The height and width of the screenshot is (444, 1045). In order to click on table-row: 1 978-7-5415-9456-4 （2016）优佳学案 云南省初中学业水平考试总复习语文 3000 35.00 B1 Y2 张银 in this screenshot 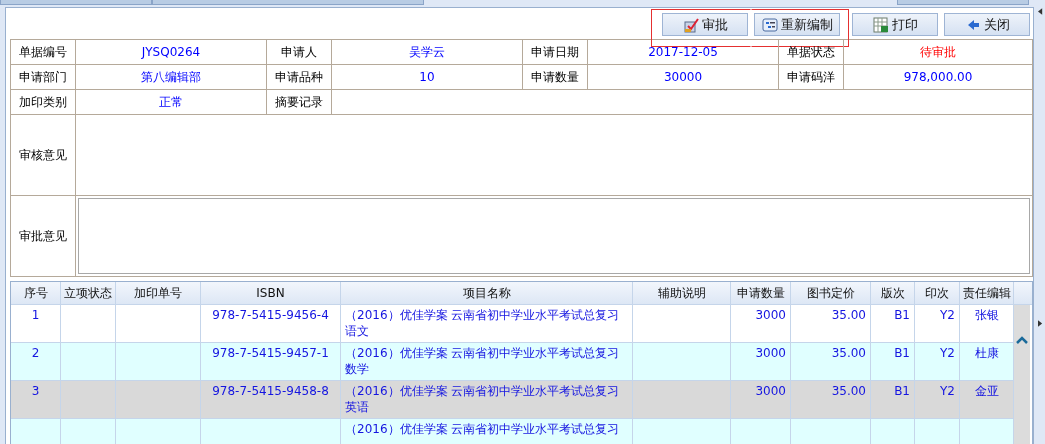, I will do `click(512, 324)`.